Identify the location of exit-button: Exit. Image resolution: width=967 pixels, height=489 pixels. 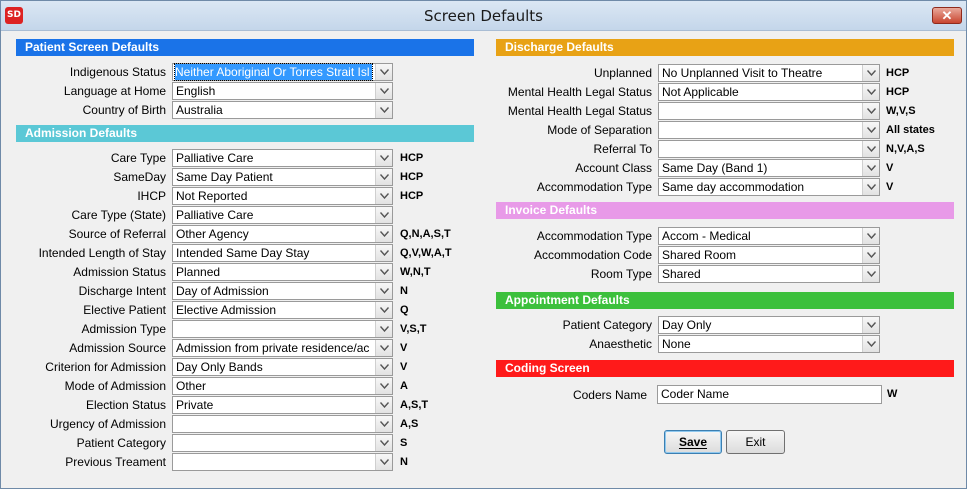
(755, 442).